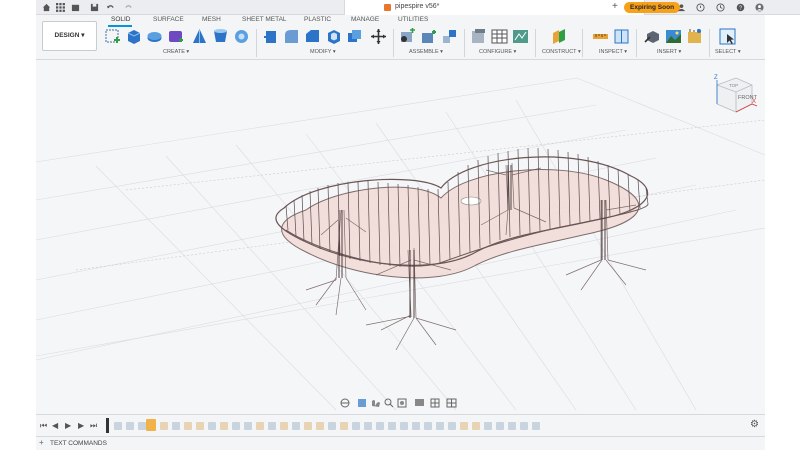 The width and height of the screenshot is (800, 450). I want to click on orbit-icon, so click(345, 403).